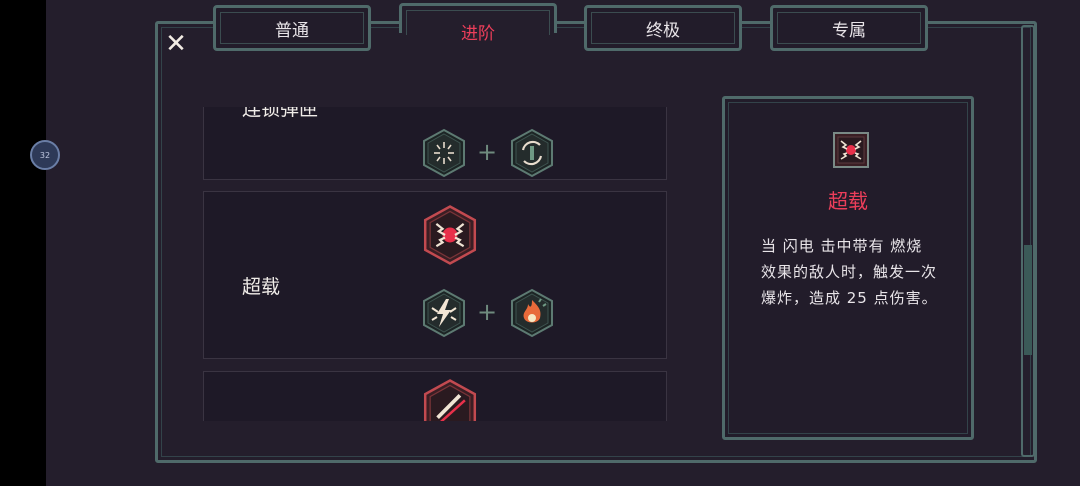 The image size is (1080, 486). I want to click on combo-name: 连锁弹匣, so click(280, 113).